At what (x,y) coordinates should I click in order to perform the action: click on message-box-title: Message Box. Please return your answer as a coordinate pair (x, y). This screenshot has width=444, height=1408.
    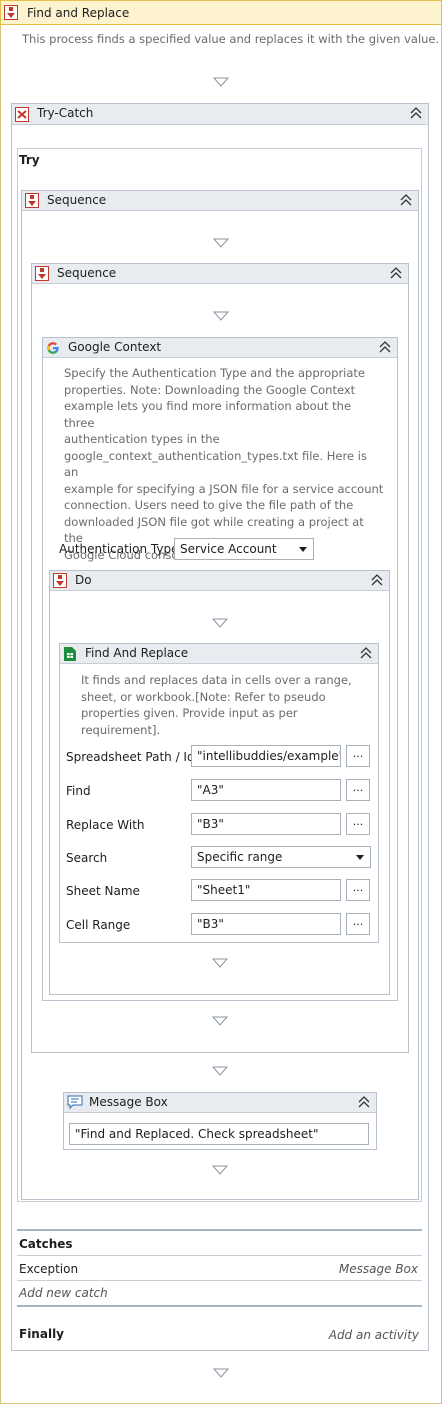
    Looking at the image, I should click on (128, 1102).